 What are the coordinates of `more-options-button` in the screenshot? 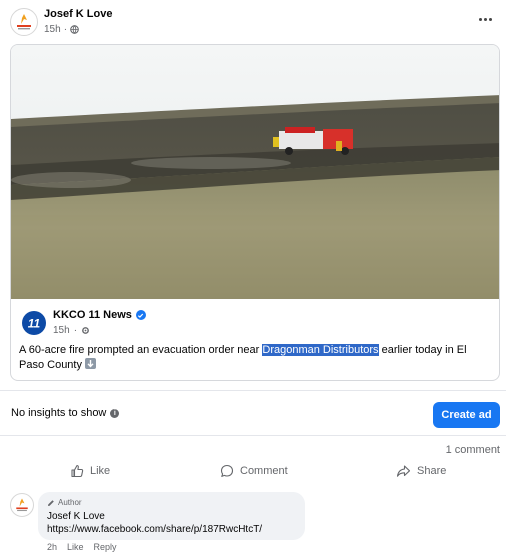 It's located at (485, 19).